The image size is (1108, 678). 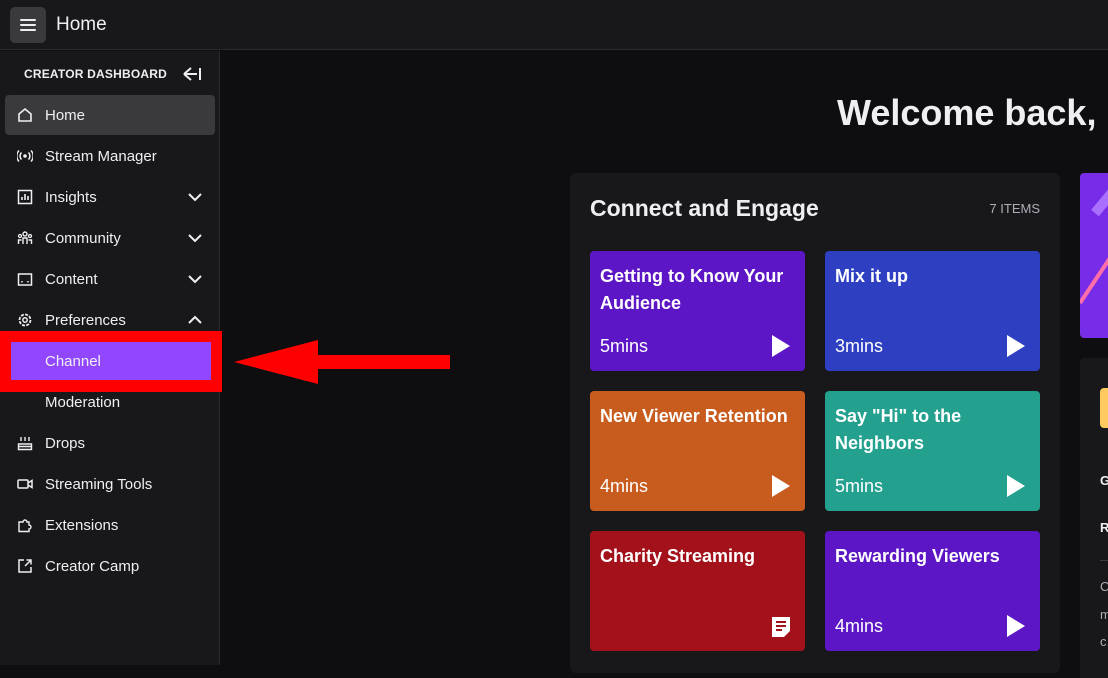 I want to click on sidebar-item-community: Community, so click(x=110, y=238).